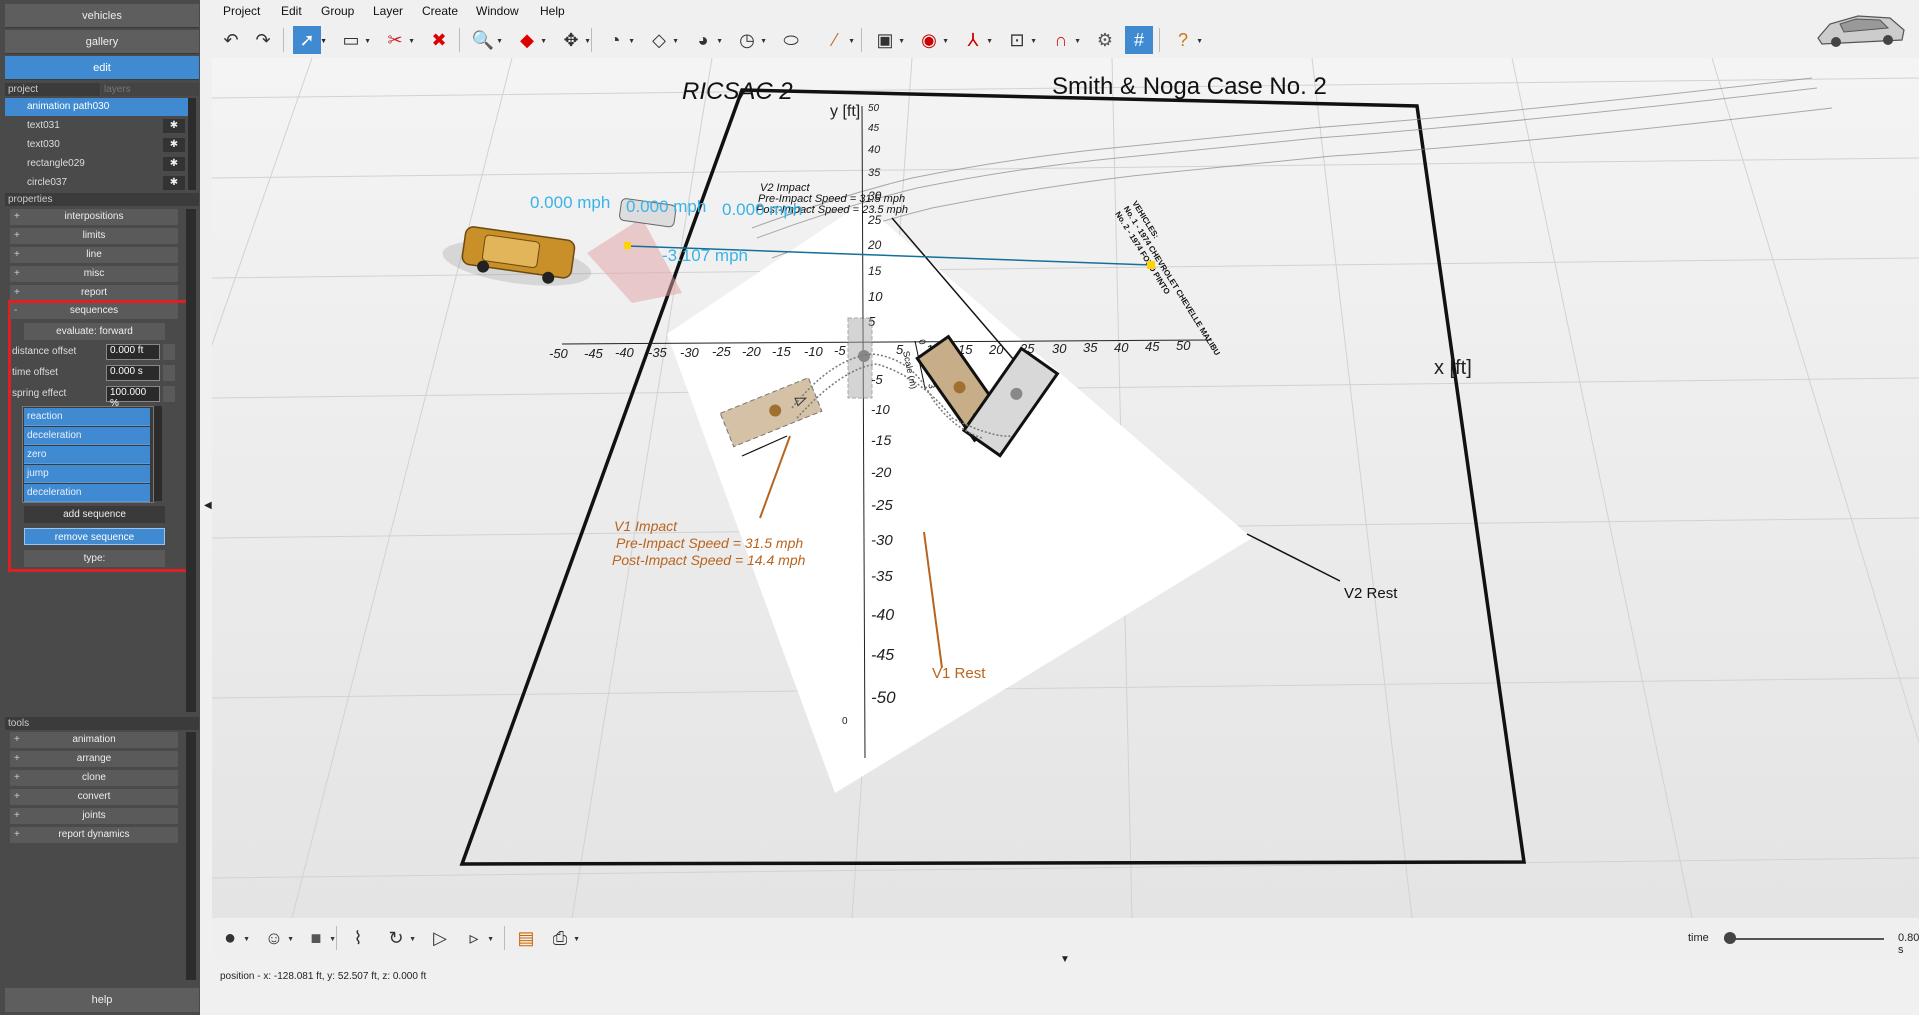  I want to click on menu-layer: Layer, so click(388, 11).